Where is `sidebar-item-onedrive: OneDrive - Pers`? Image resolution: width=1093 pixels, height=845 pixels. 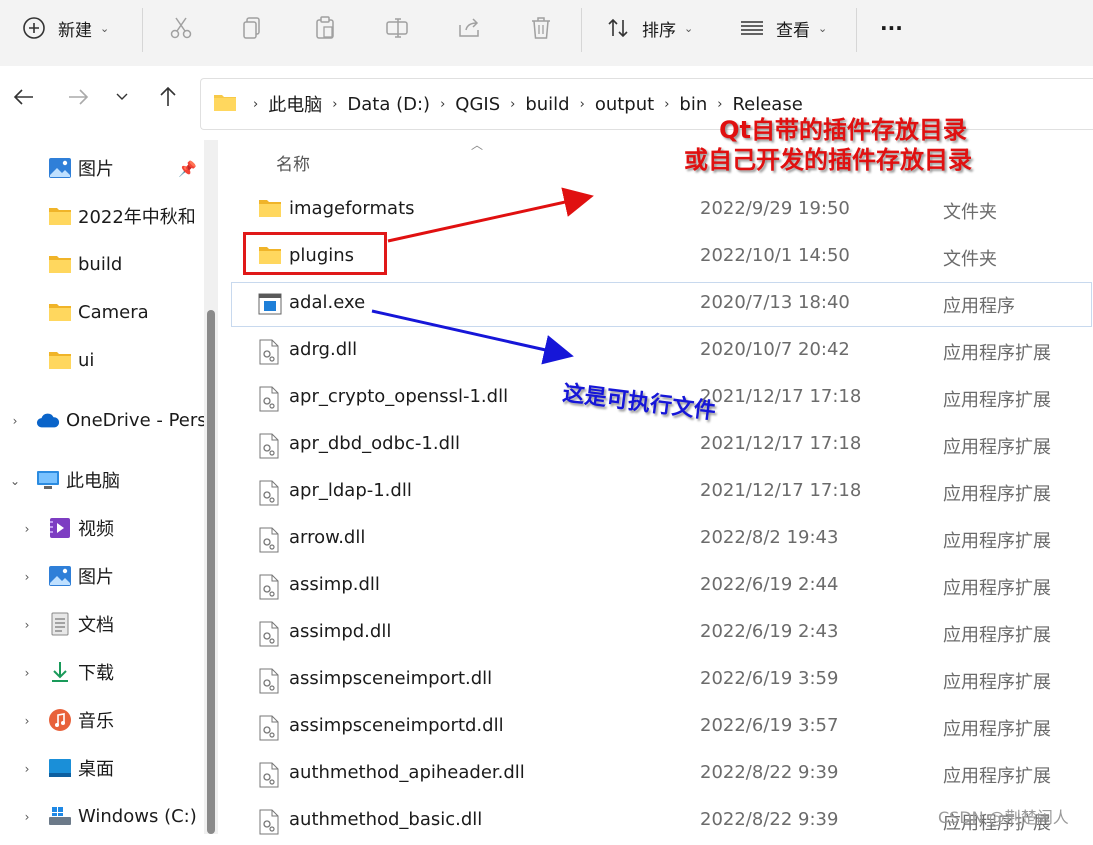 sidebar-item-onedrive: OneDrive - Pers is located at coordinates (120, 420).